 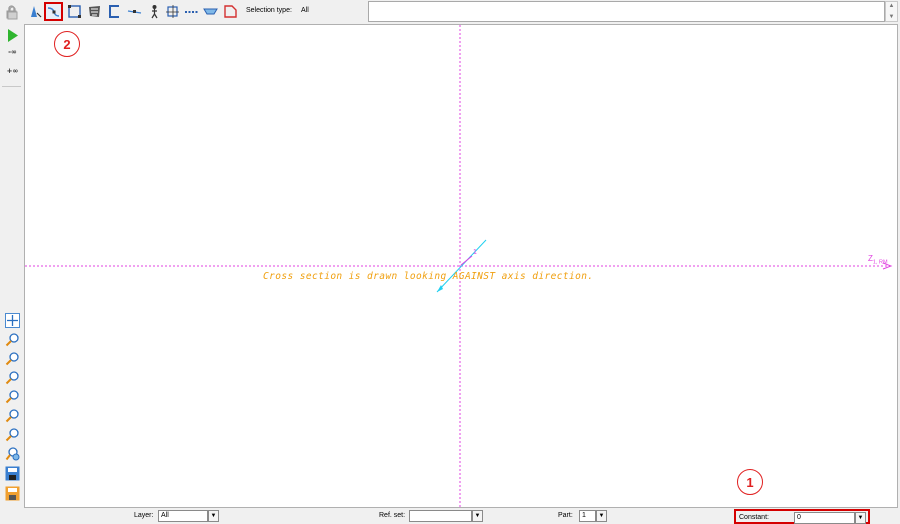 What do you see at coordinates (12, 320) in the screenshot?
I see `pan-icon` at bounding box center [12, 320].